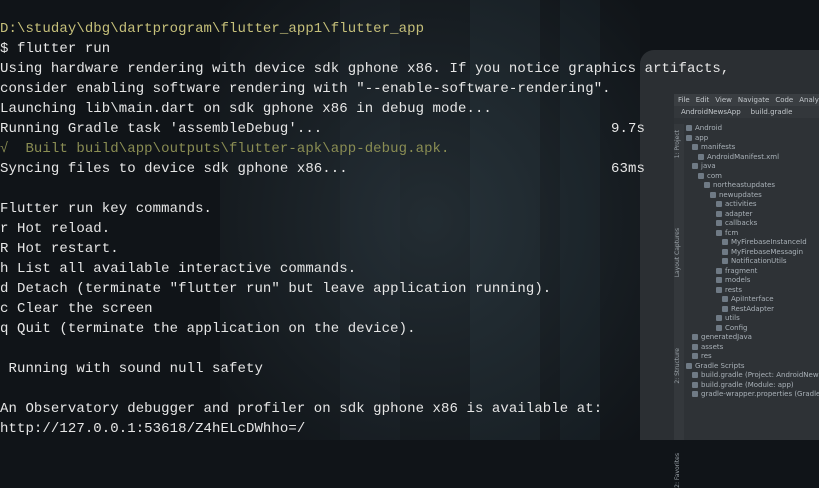 The width and height of the screenshot is (819, 488). What do you see at coordinates (677, 470) in the screenshot?
I see `ide-side-label: 2: Favorites` at bounding box center [677, 470].